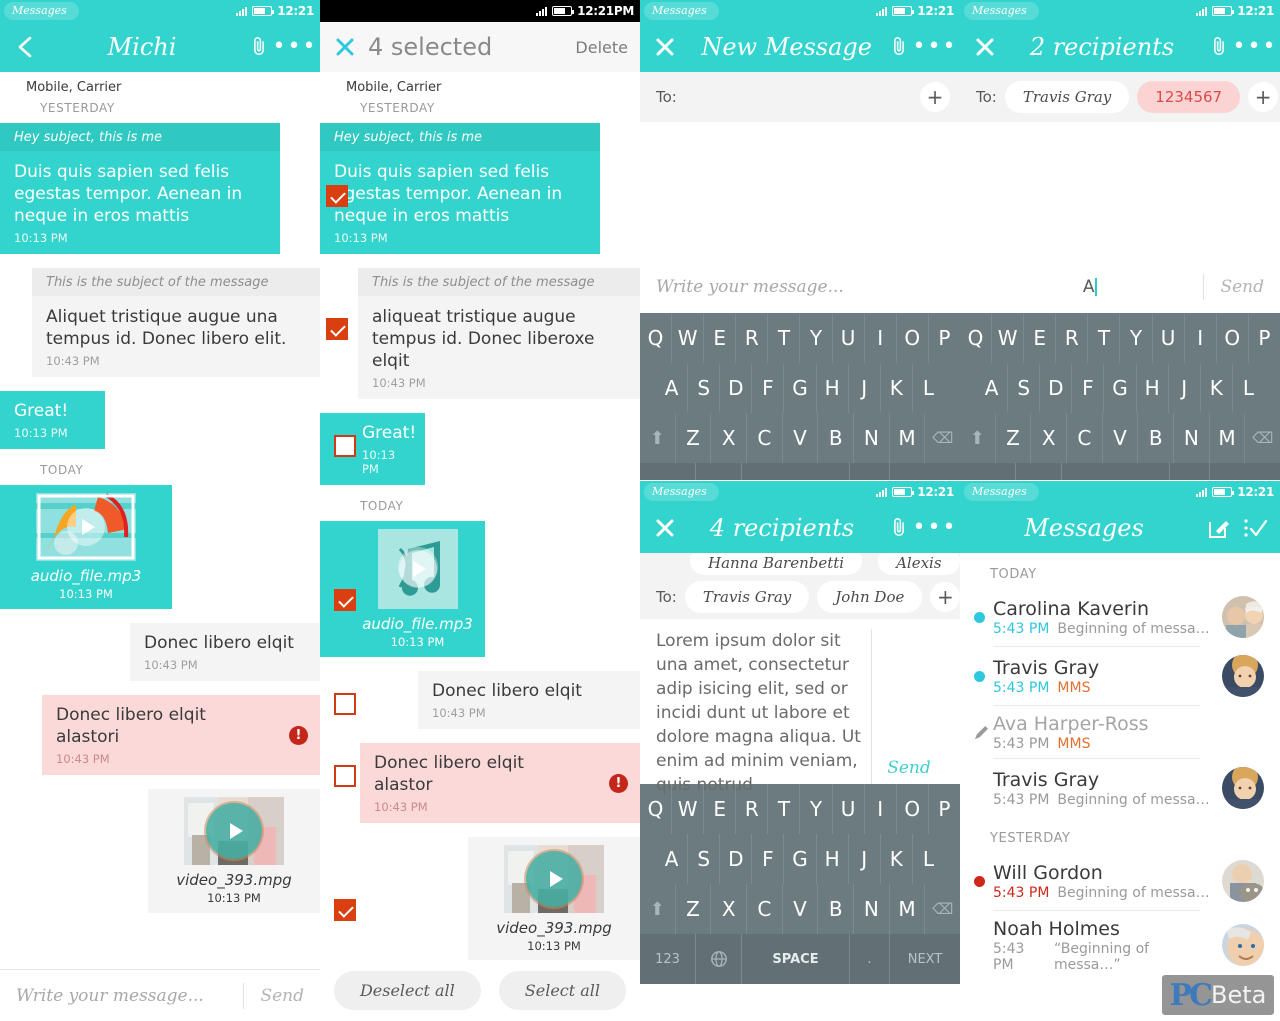 The image size is (1280, 1021). What do you see at coordinates (800, 388) in the screenshot?
I see `key-g: G` at bounding box center [800, 388].